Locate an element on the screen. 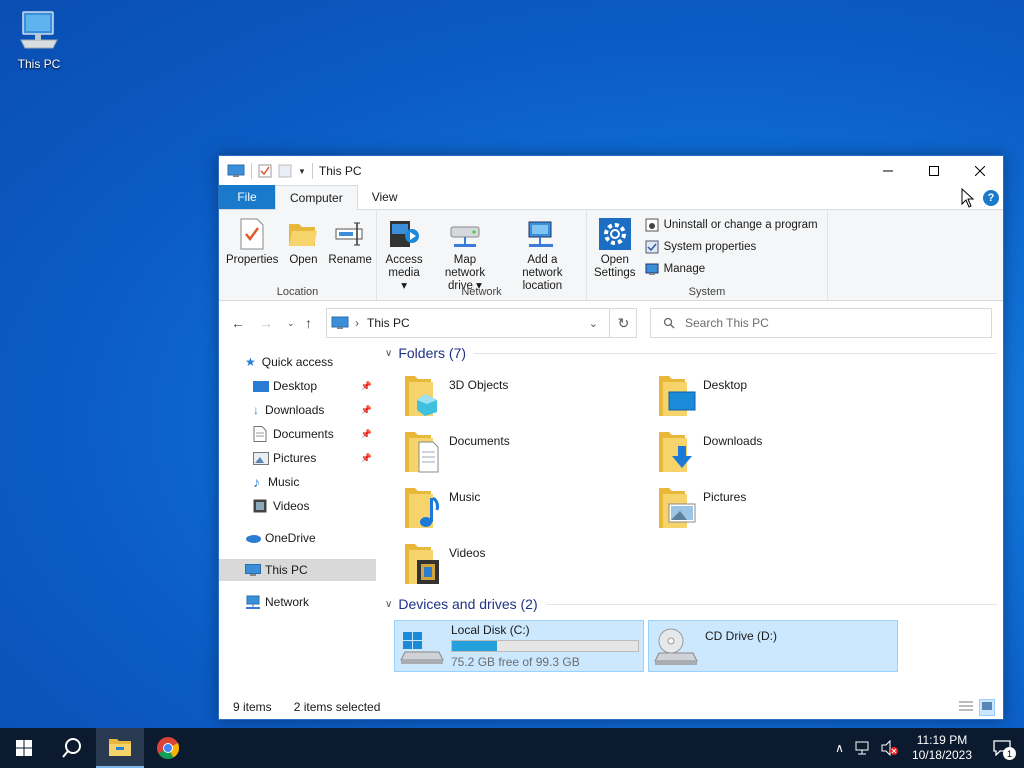  arrow-right-icon: → is located at coordinates (266, 323).